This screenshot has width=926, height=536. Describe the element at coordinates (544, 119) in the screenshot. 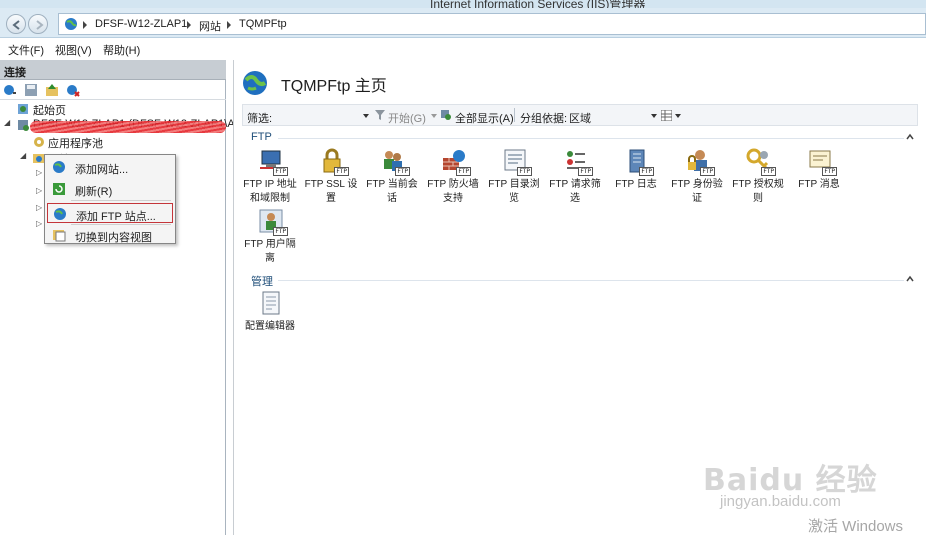

I see `group-by-label: 分组依据:` at that location.